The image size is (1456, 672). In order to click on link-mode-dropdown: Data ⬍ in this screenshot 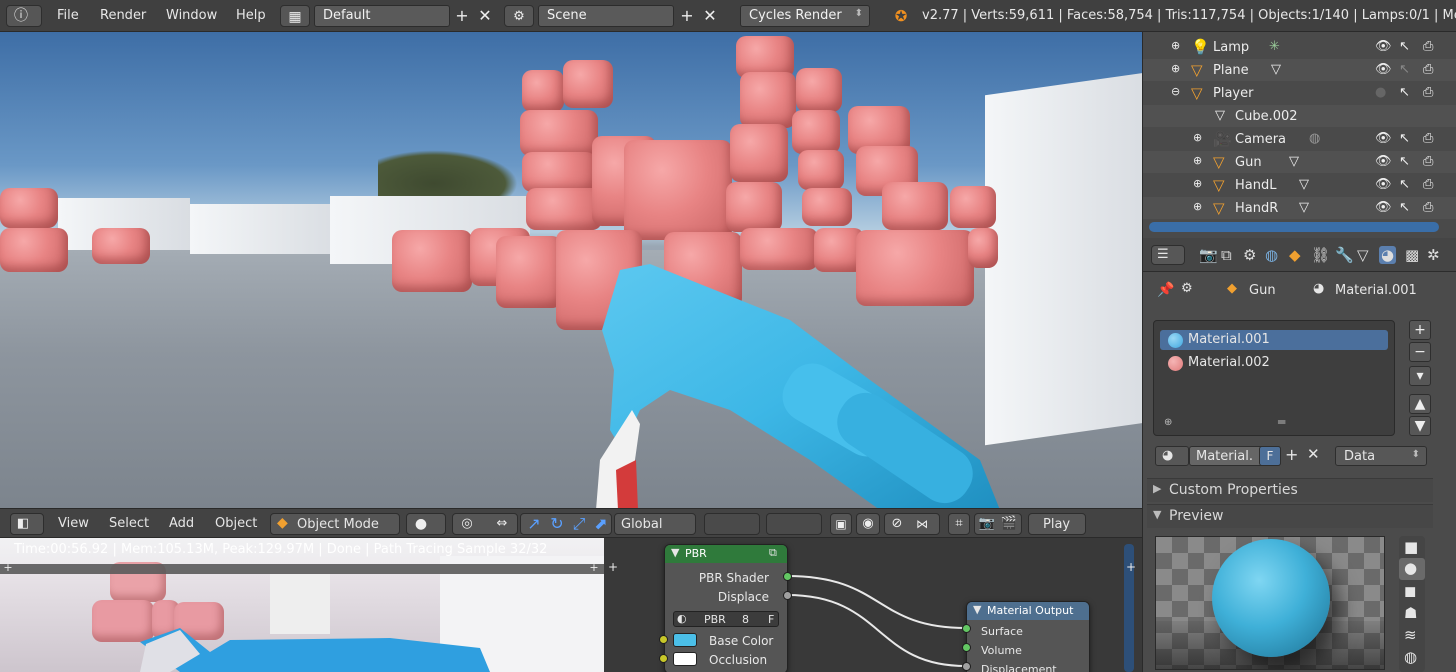, I will do `click(1381, 456)`.